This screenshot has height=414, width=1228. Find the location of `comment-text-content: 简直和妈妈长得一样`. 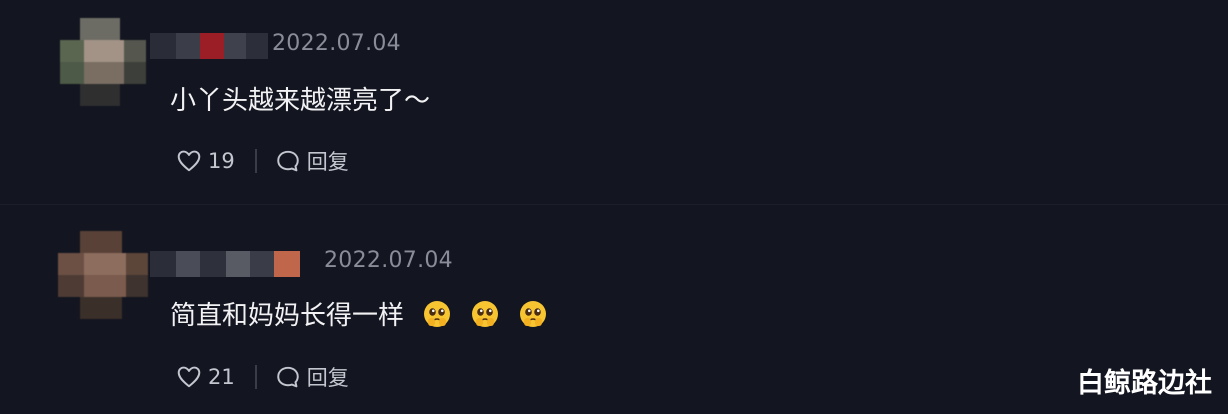

comment-text-content: 简直和妈妈长得一样 is located at coordinates (287, 316).